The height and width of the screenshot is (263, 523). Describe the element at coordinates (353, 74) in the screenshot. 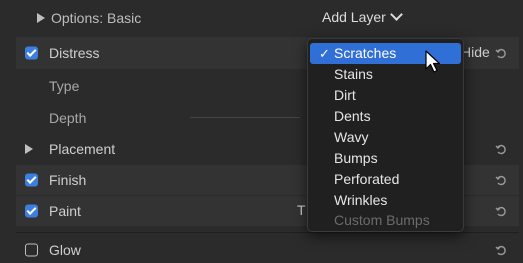

I see `menu-item-label: Stains` at that location.